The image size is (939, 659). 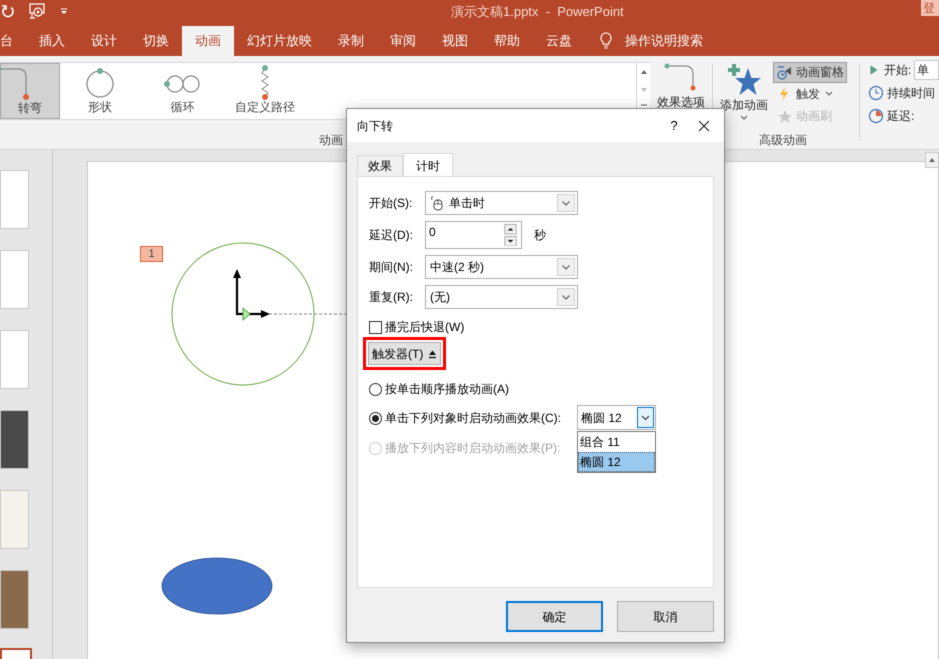 I want to click on ribbon-tab: 台, so click(x=13, y=41).